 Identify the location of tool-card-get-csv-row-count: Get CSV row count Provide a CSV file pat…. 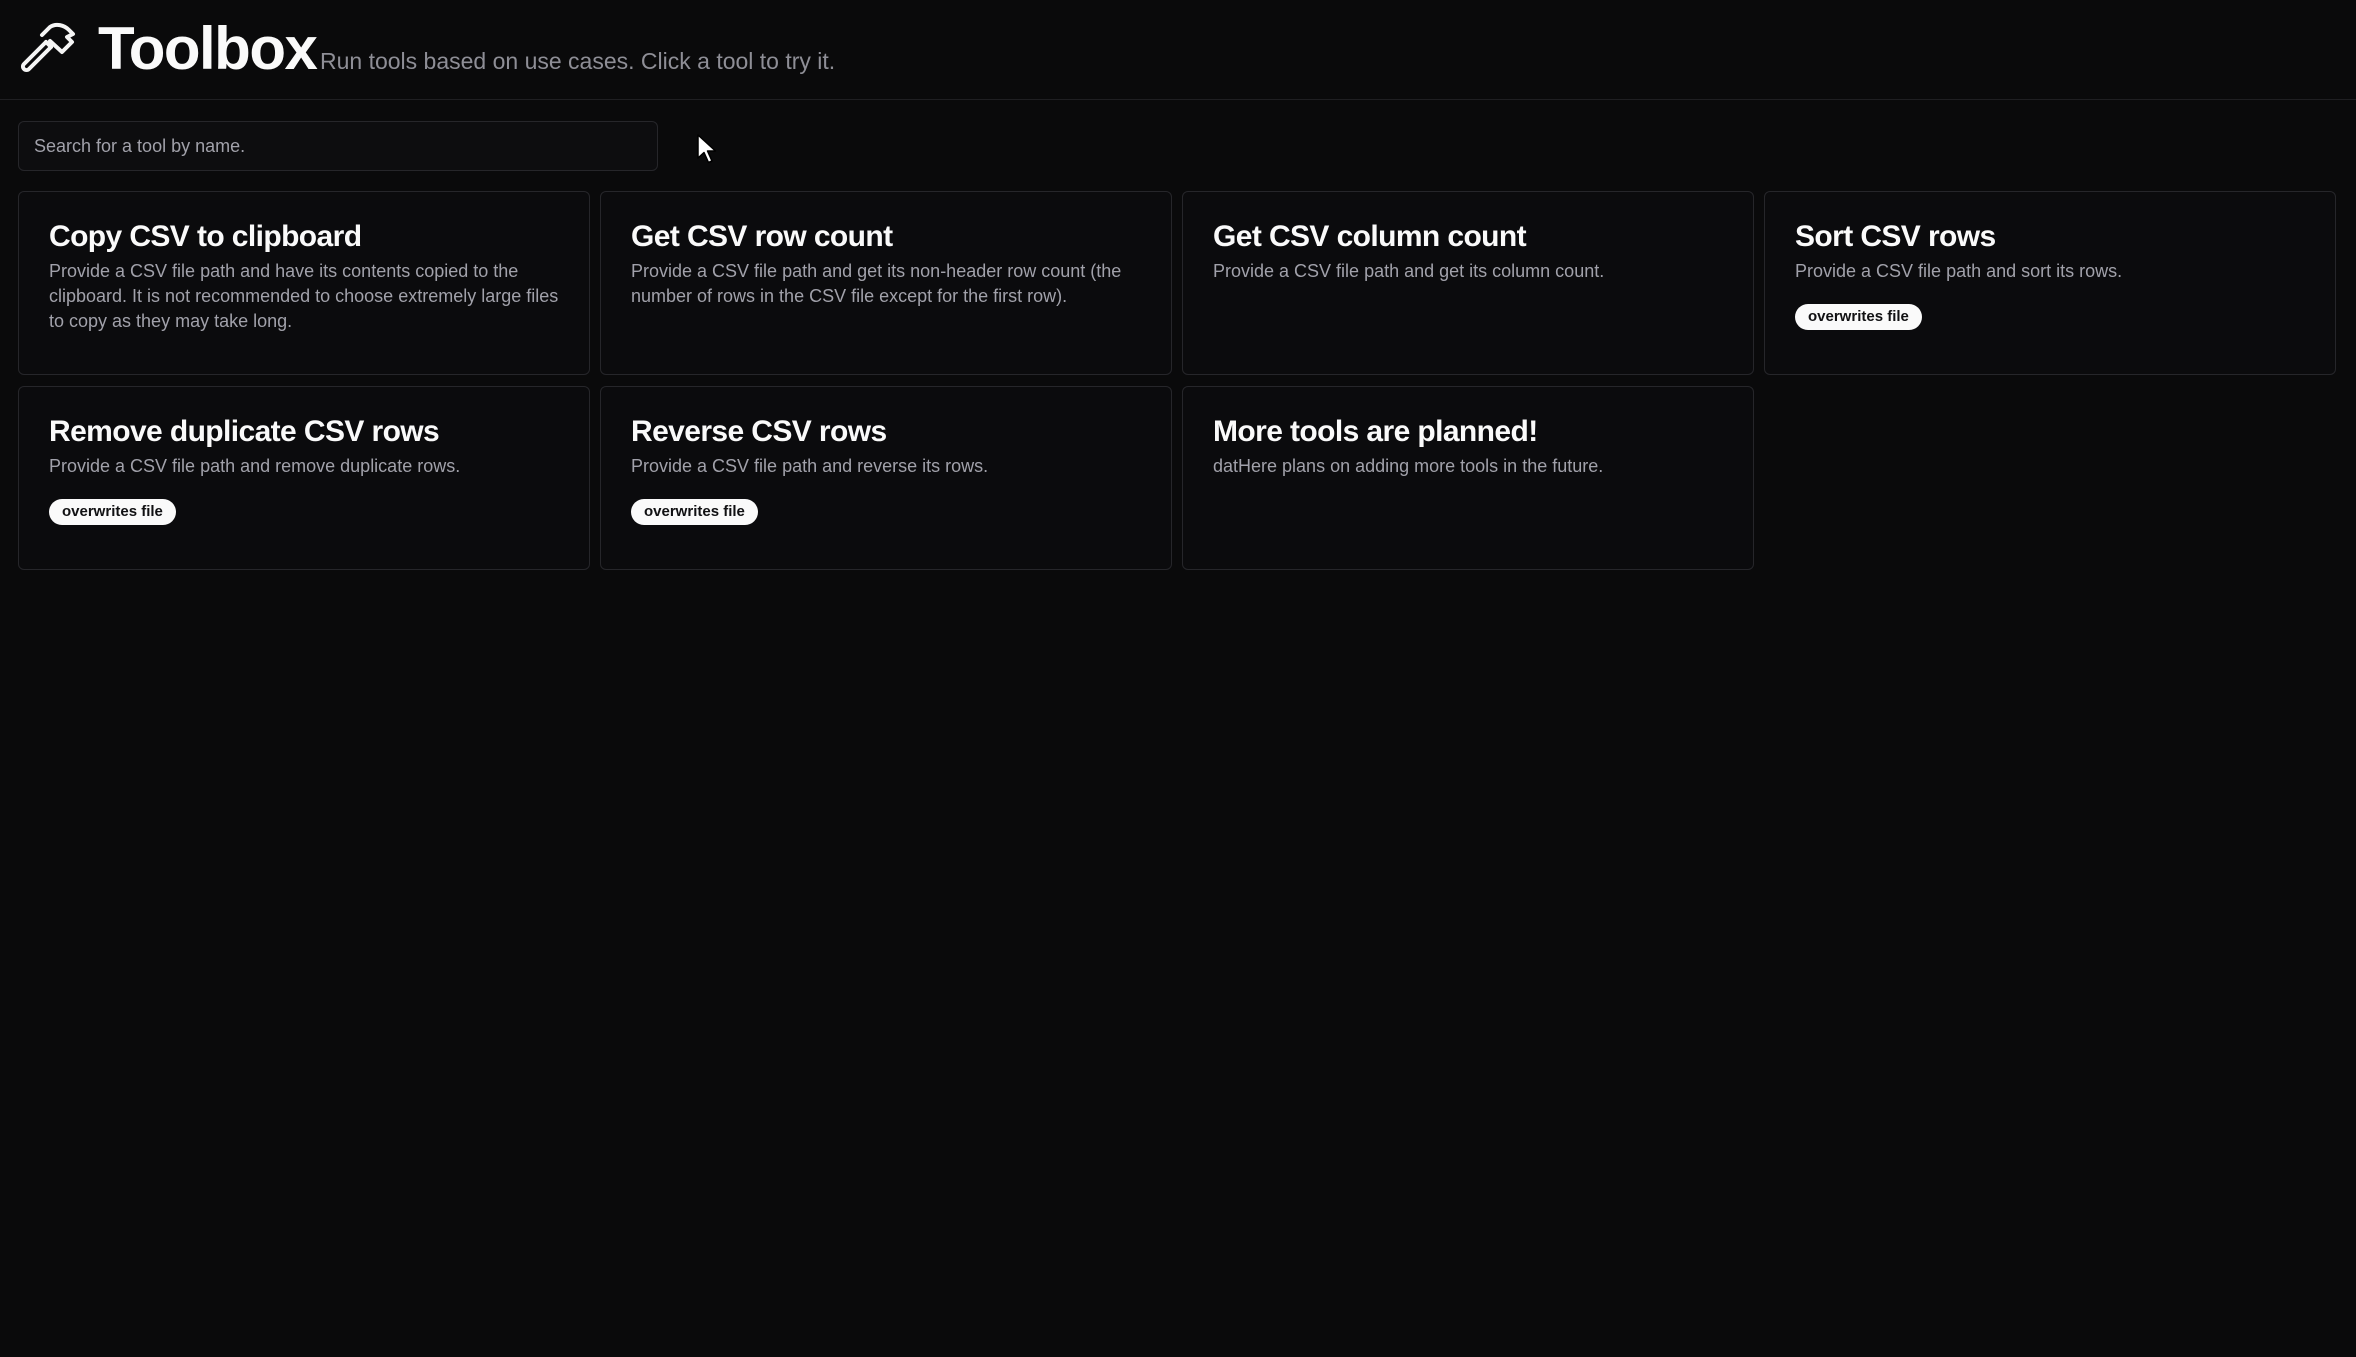
(886, 283).